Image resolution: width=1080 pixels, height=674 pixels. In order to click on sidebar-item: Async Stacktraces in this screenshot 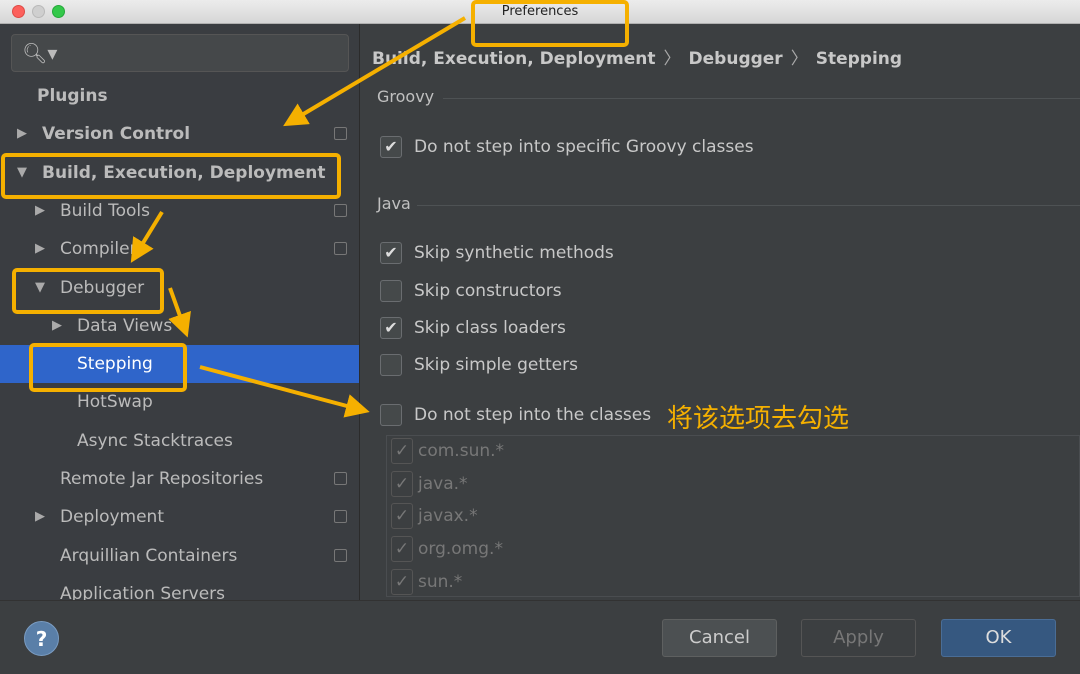, I will do `click(179, 441)`.